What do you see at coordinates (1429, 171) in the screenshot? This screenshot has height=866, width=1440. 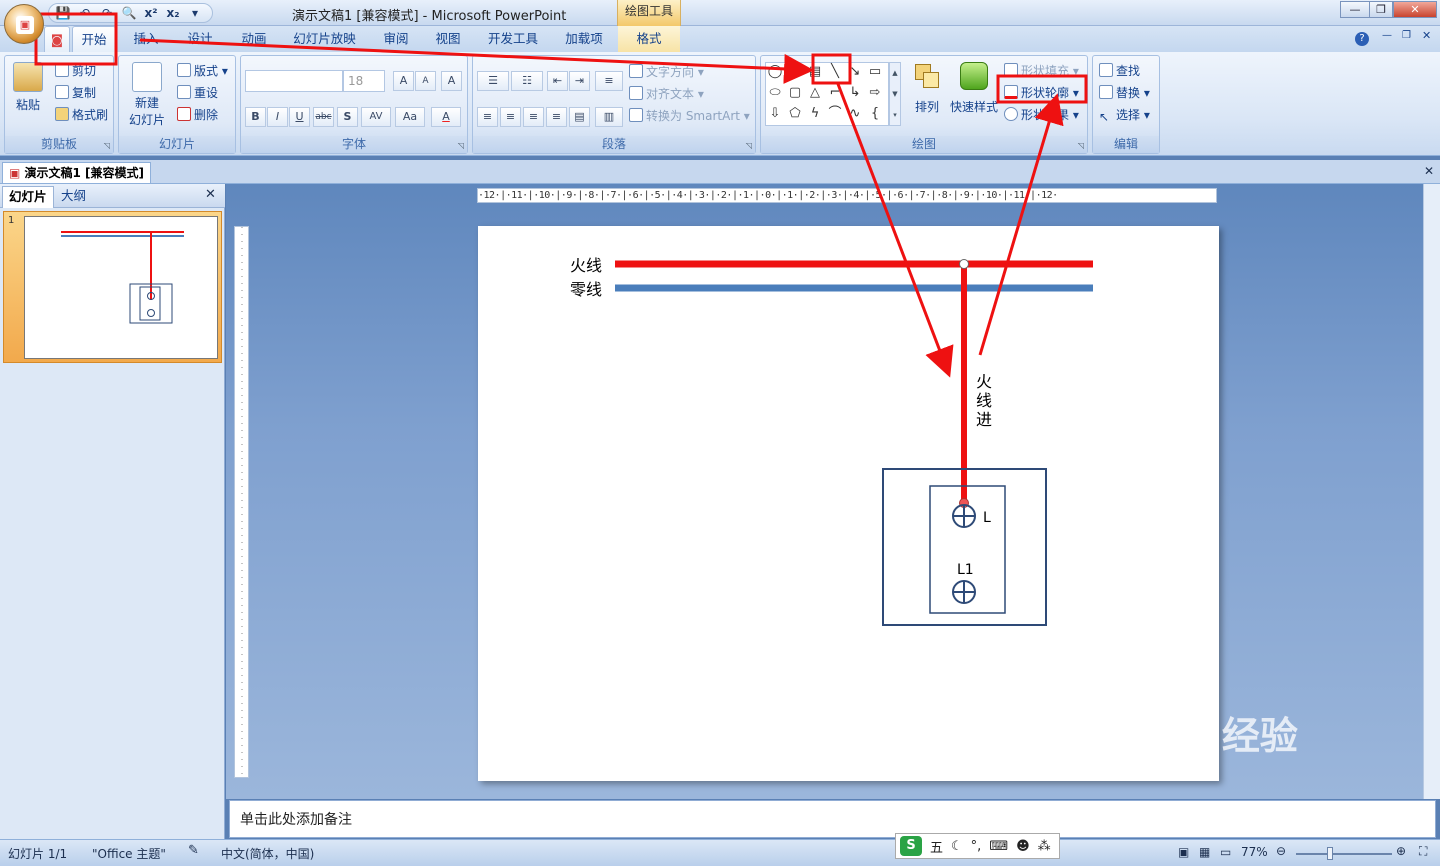 I see `document-close-icon: ✕` at bounding box center [1429, 171].